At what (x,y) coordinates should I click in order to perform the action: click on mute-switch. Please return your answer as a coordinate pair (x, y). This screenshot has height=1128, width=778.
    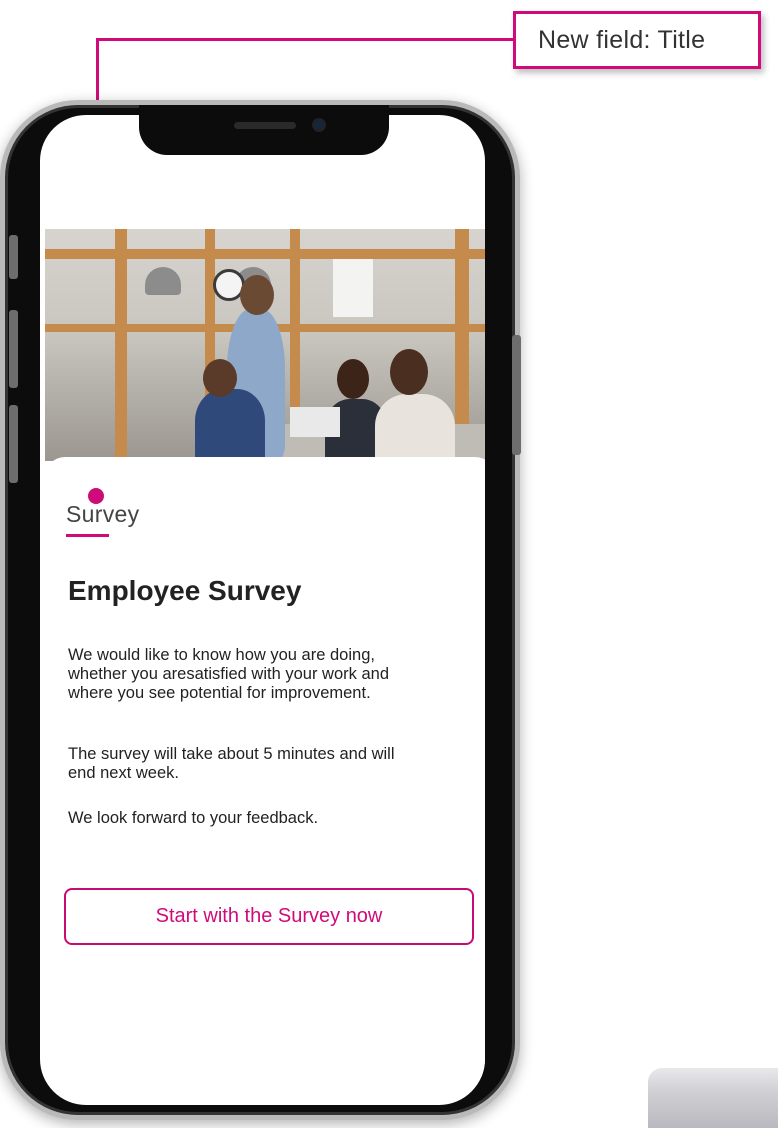
    Looking at the image, I should click on (13, 257).